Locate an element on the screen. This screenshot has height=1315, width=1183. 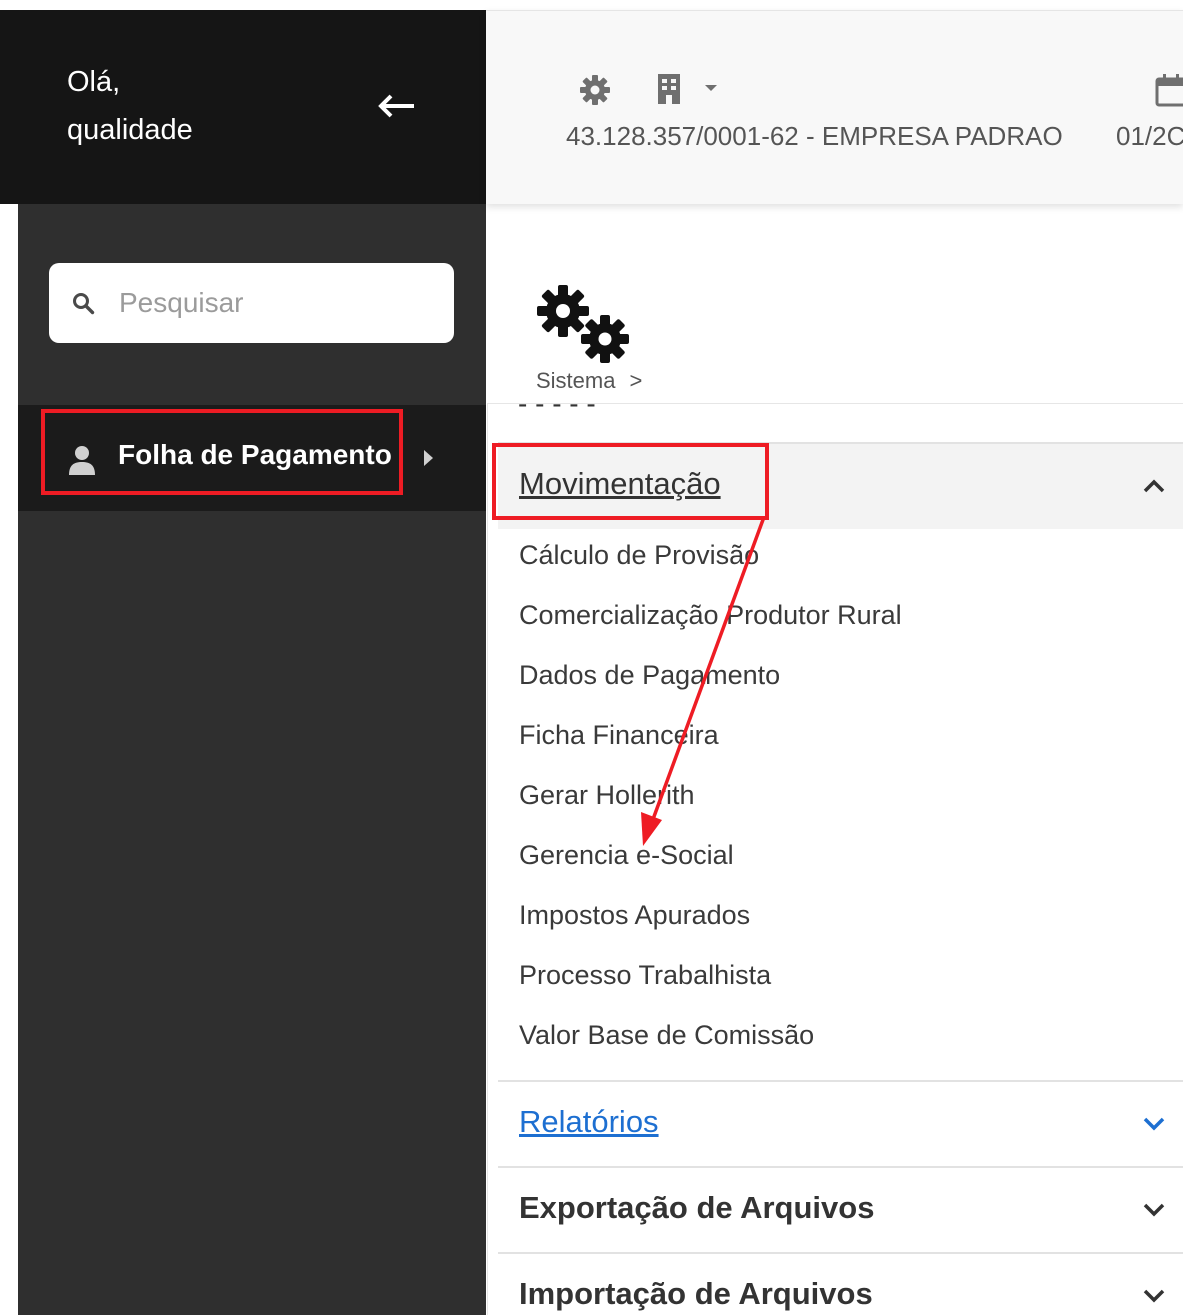
section-exportacao-header: Exportação de Arquivos is located at coordinates (840, 1210).